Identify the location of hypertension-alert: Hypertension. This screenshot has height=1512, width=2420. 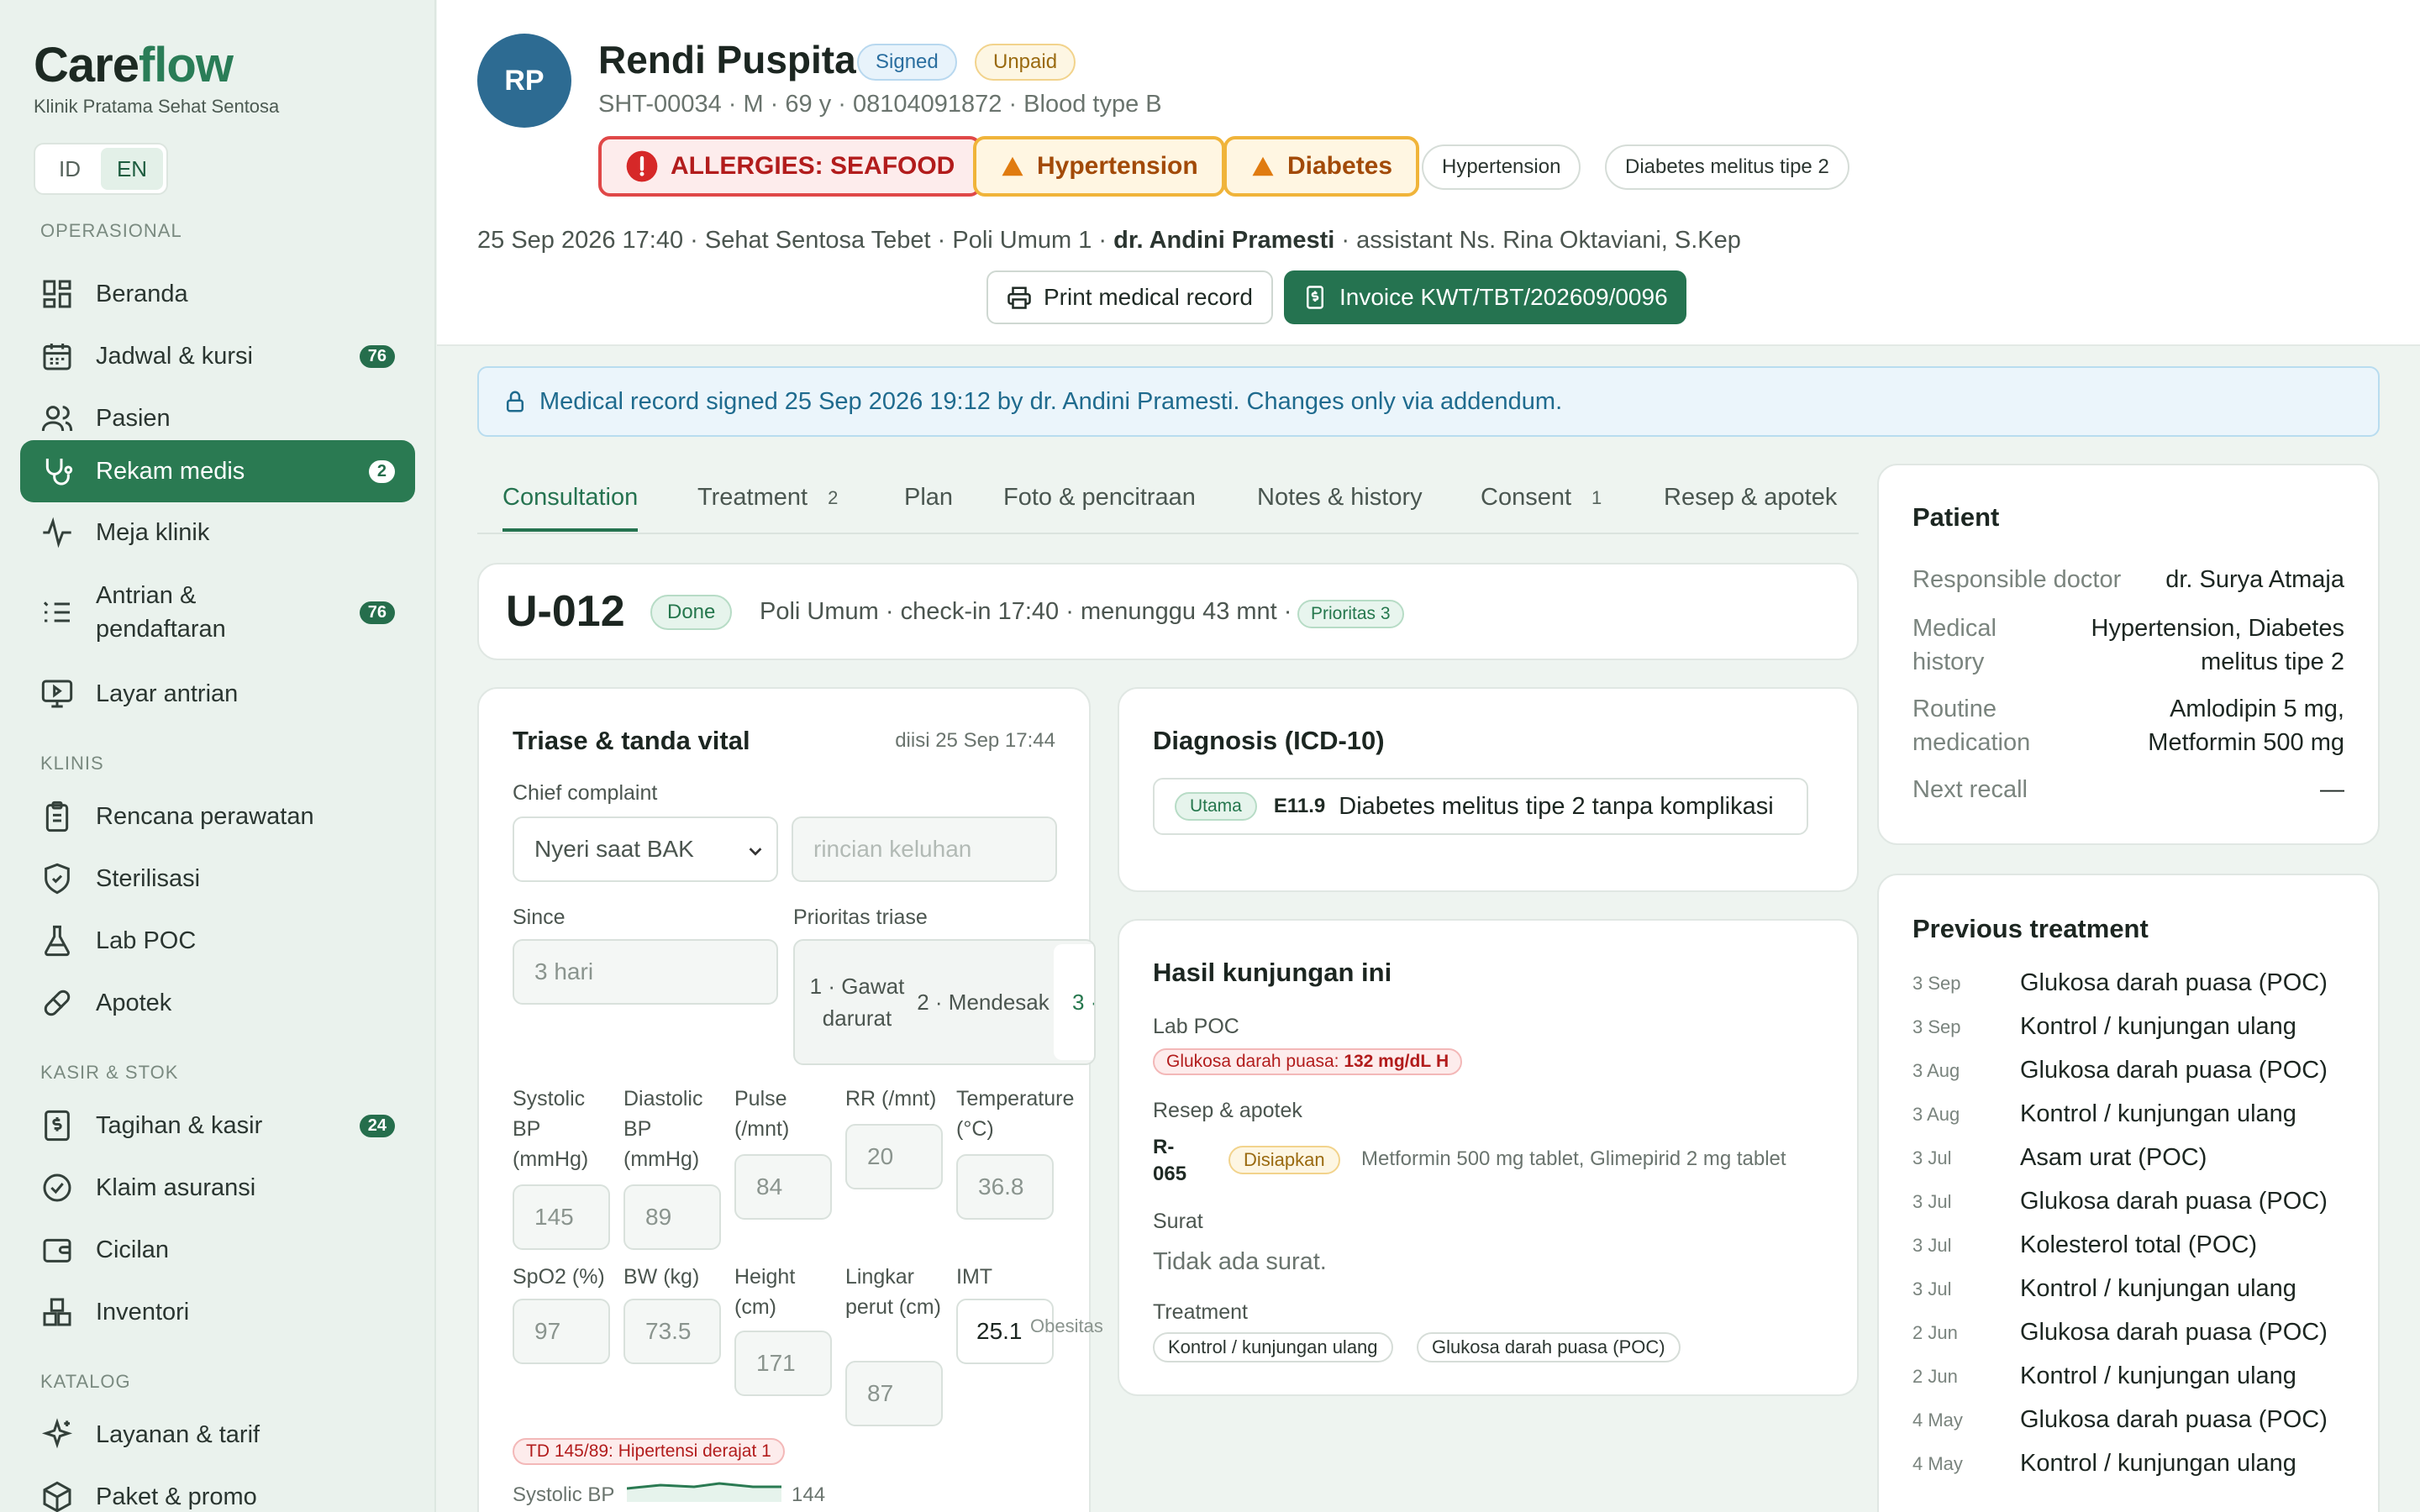
(1099, 166).